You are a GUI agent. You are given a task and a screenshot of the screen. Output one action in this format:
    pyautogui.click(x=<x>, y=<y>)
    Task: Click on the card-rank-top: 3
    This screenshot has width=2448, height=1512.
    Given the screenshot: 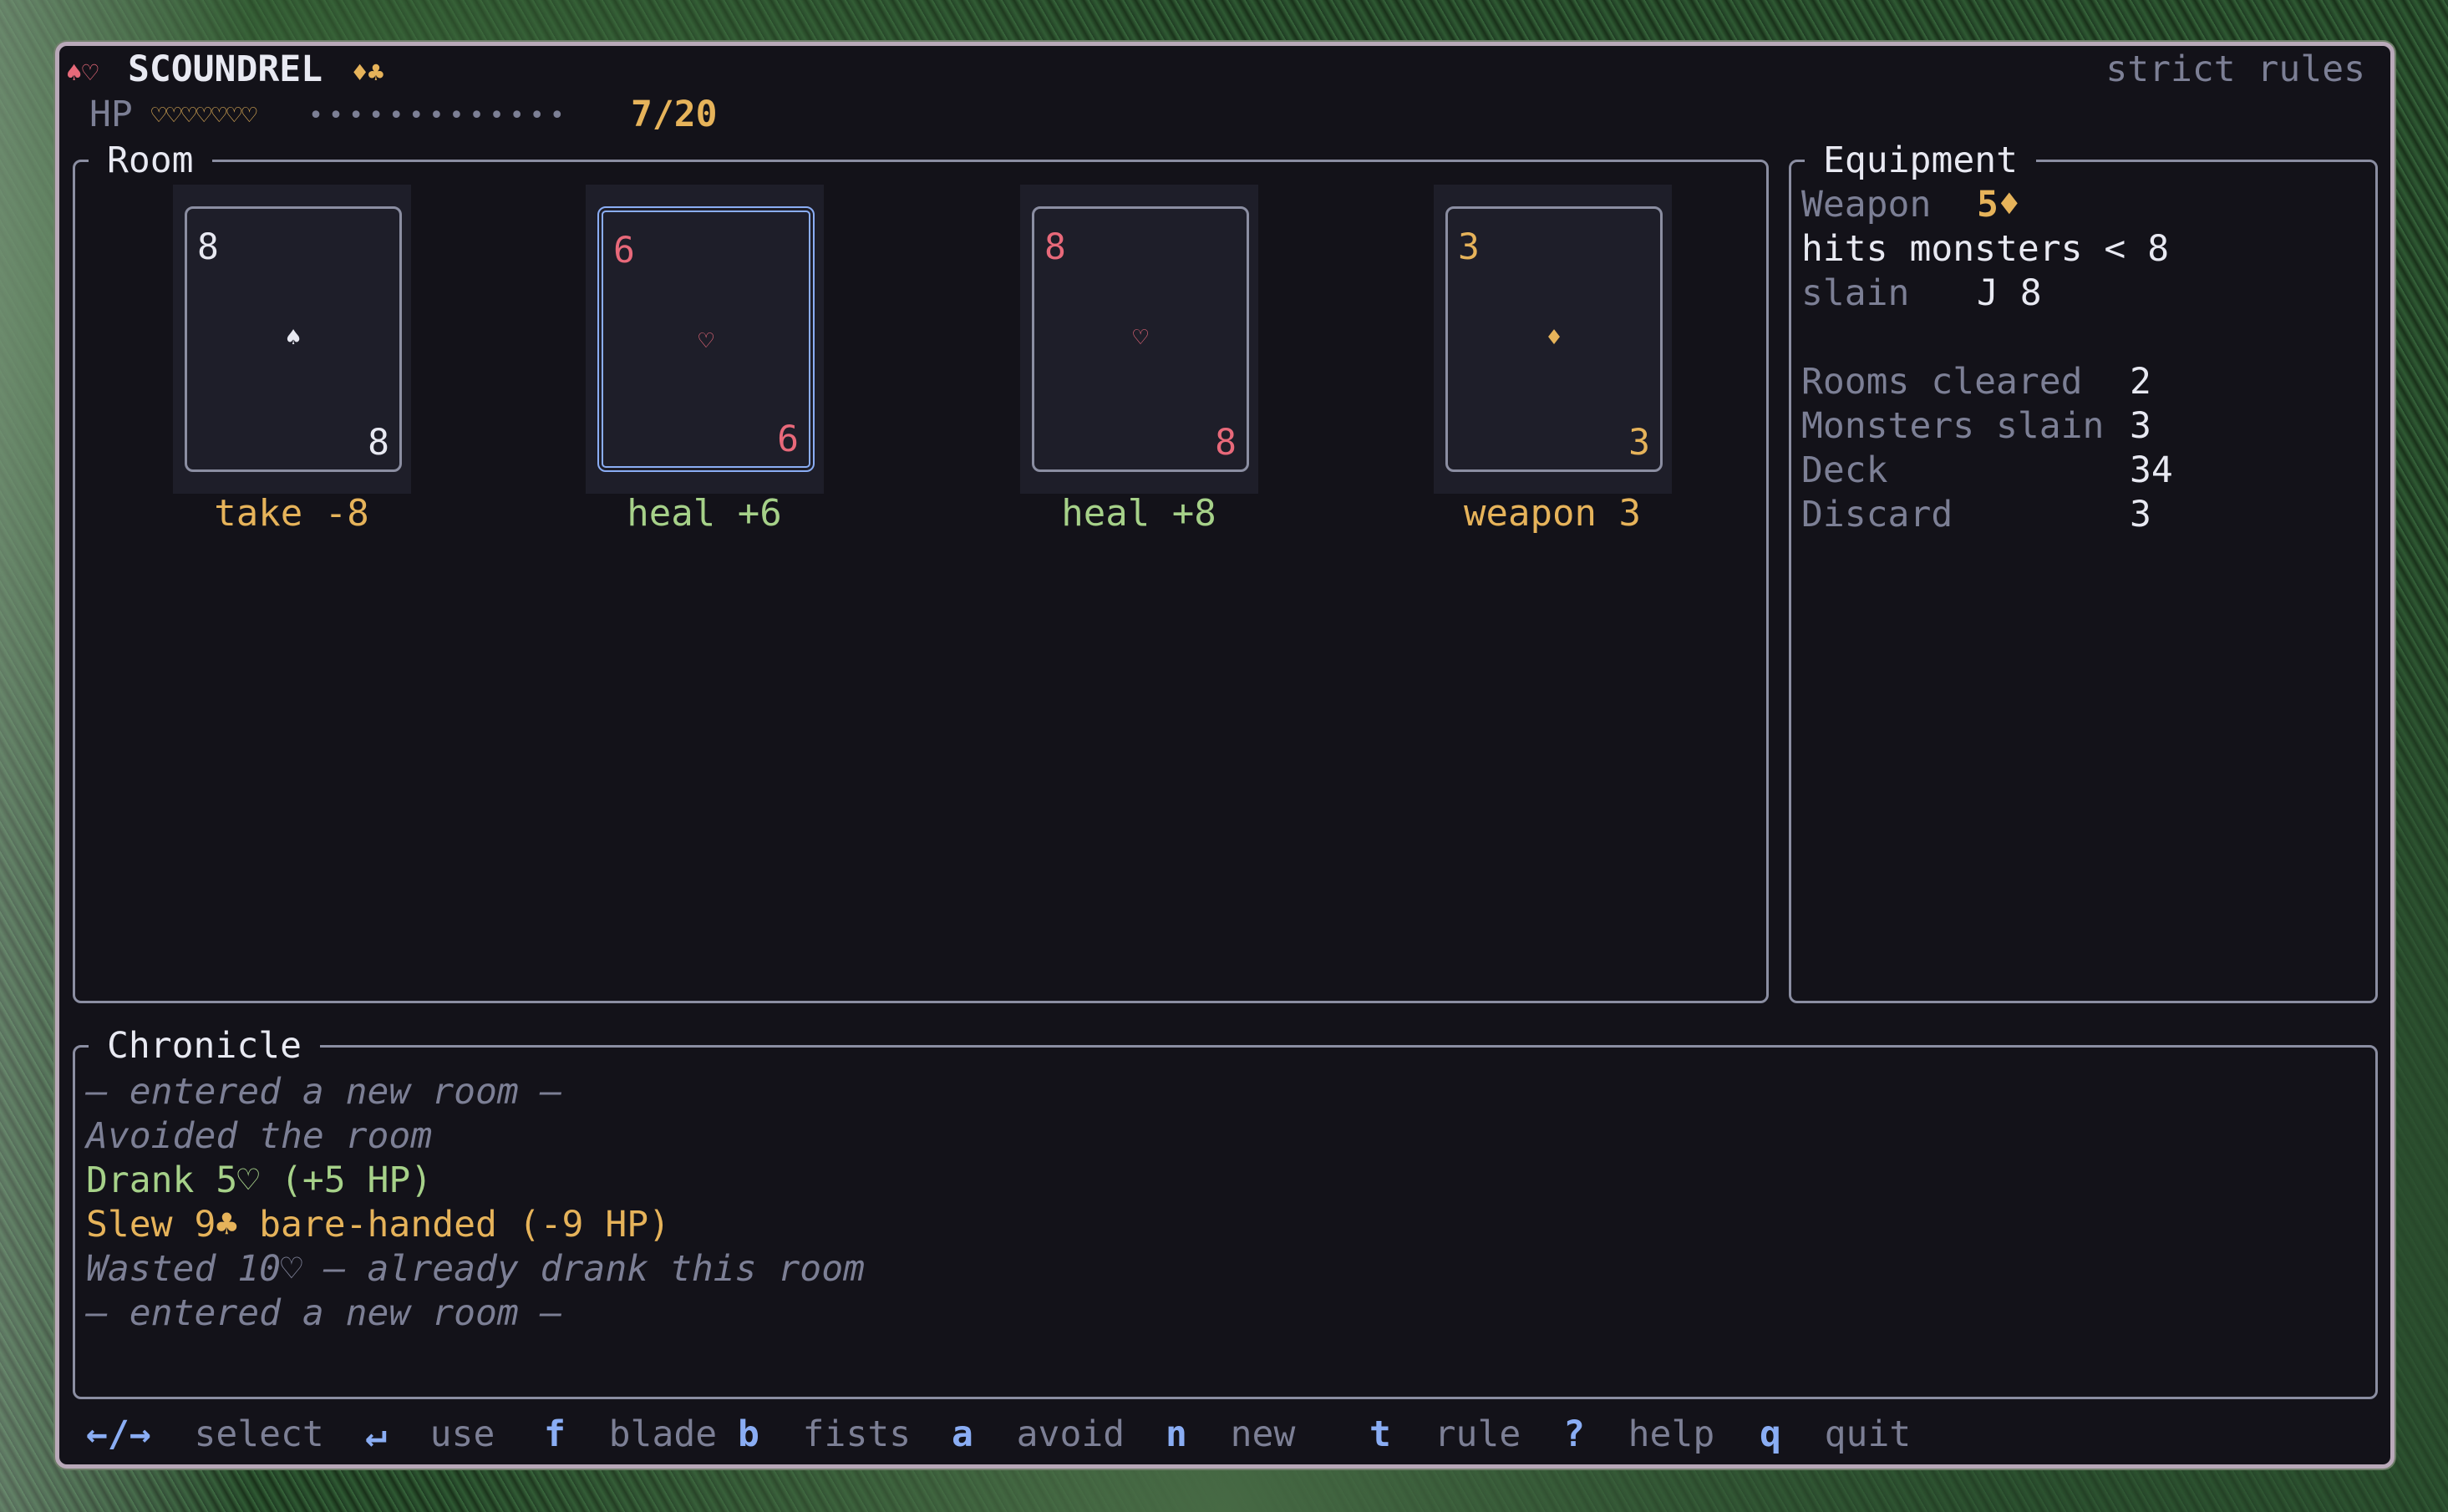 What is the action you would take?
    pyautogui.click(x=1469, y=247)
    